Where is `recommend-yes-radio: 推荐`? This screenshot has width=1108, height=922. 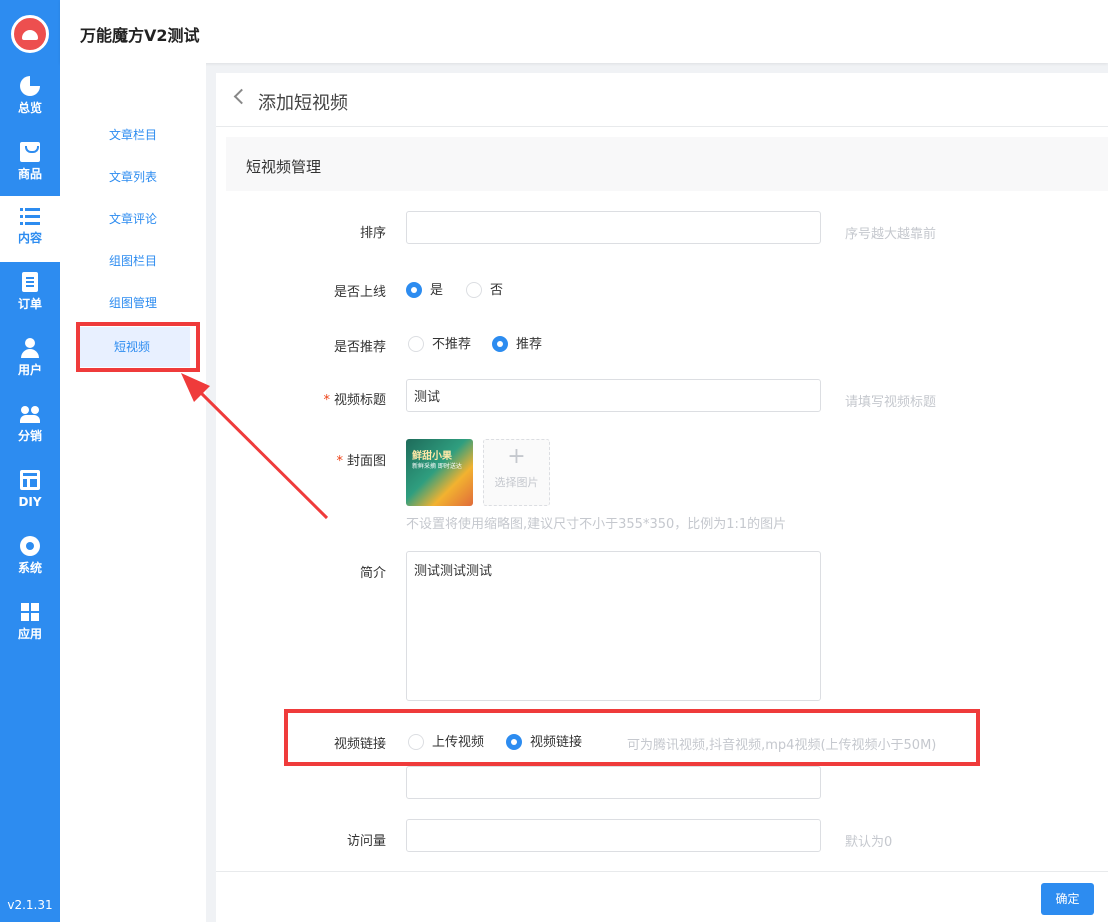 recommend-yes-radio: 推荐 is located at coordinates (517, 343).